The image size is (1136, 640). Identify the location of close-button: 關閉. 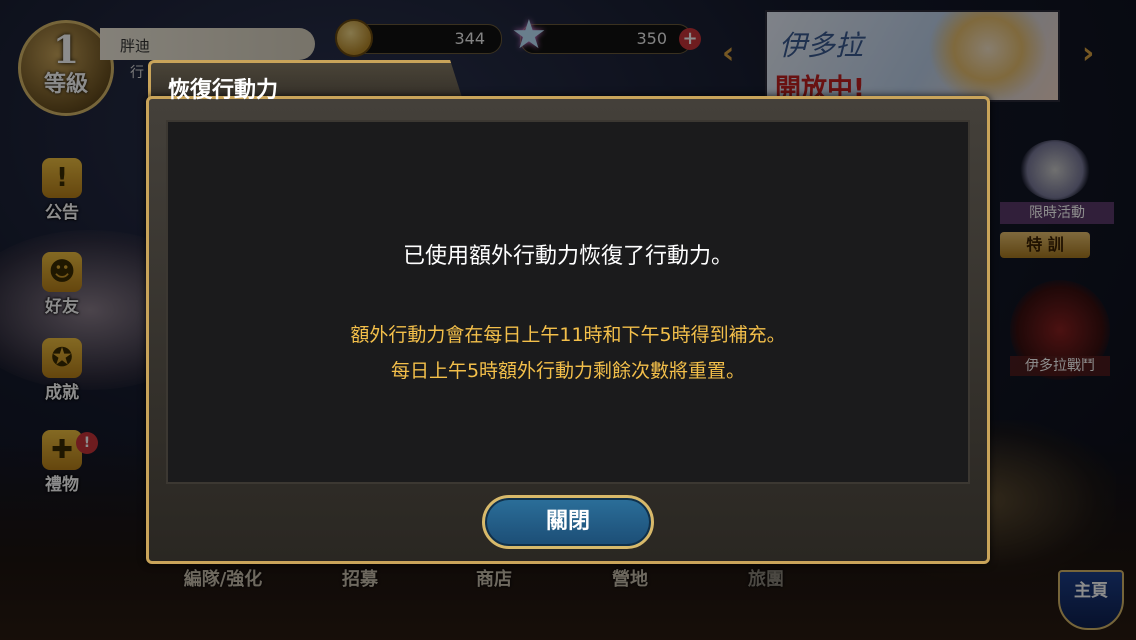
(568, 522).